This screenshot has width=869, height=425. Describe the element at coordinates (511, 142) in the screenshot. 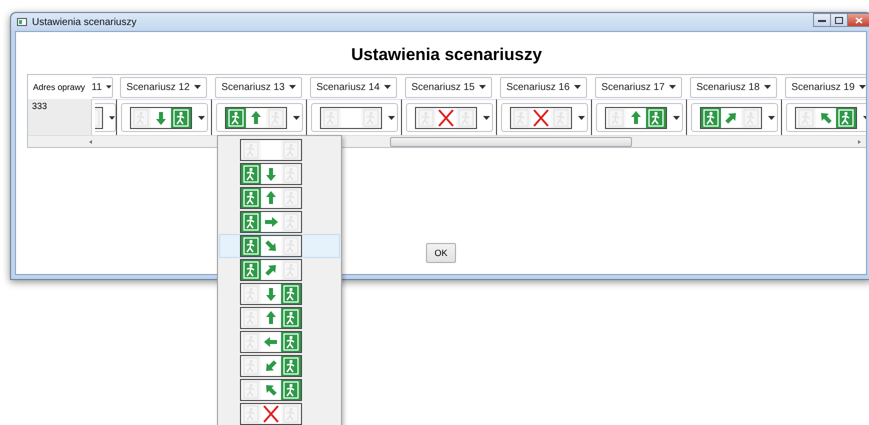

I see `scrollbar-thumb` at that location.